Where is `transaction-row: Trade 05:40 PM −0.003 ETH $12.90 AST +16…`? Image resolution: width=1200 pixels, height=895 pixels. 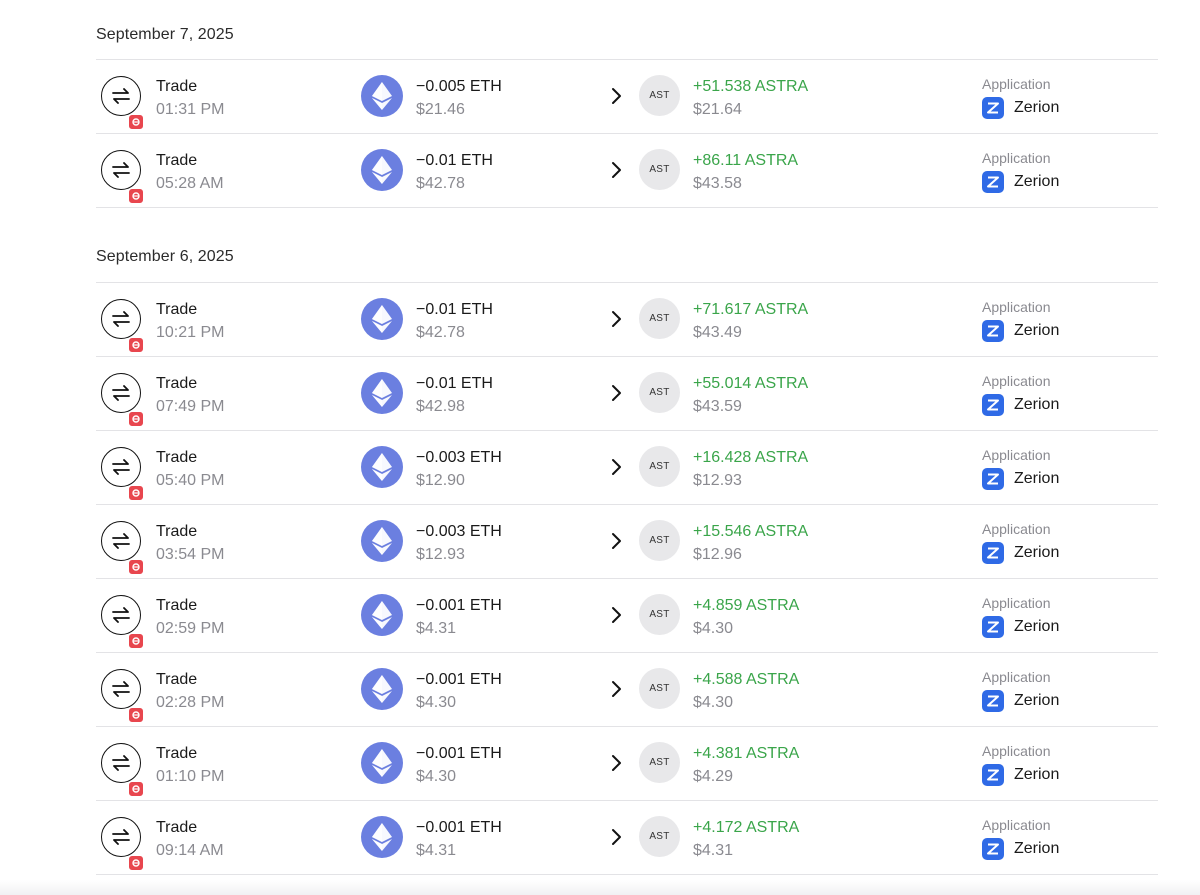
transaction-row: Trade 05:40 PM −0.003 ETH $12.90 AST +16… is located at coordinates (627, 468).